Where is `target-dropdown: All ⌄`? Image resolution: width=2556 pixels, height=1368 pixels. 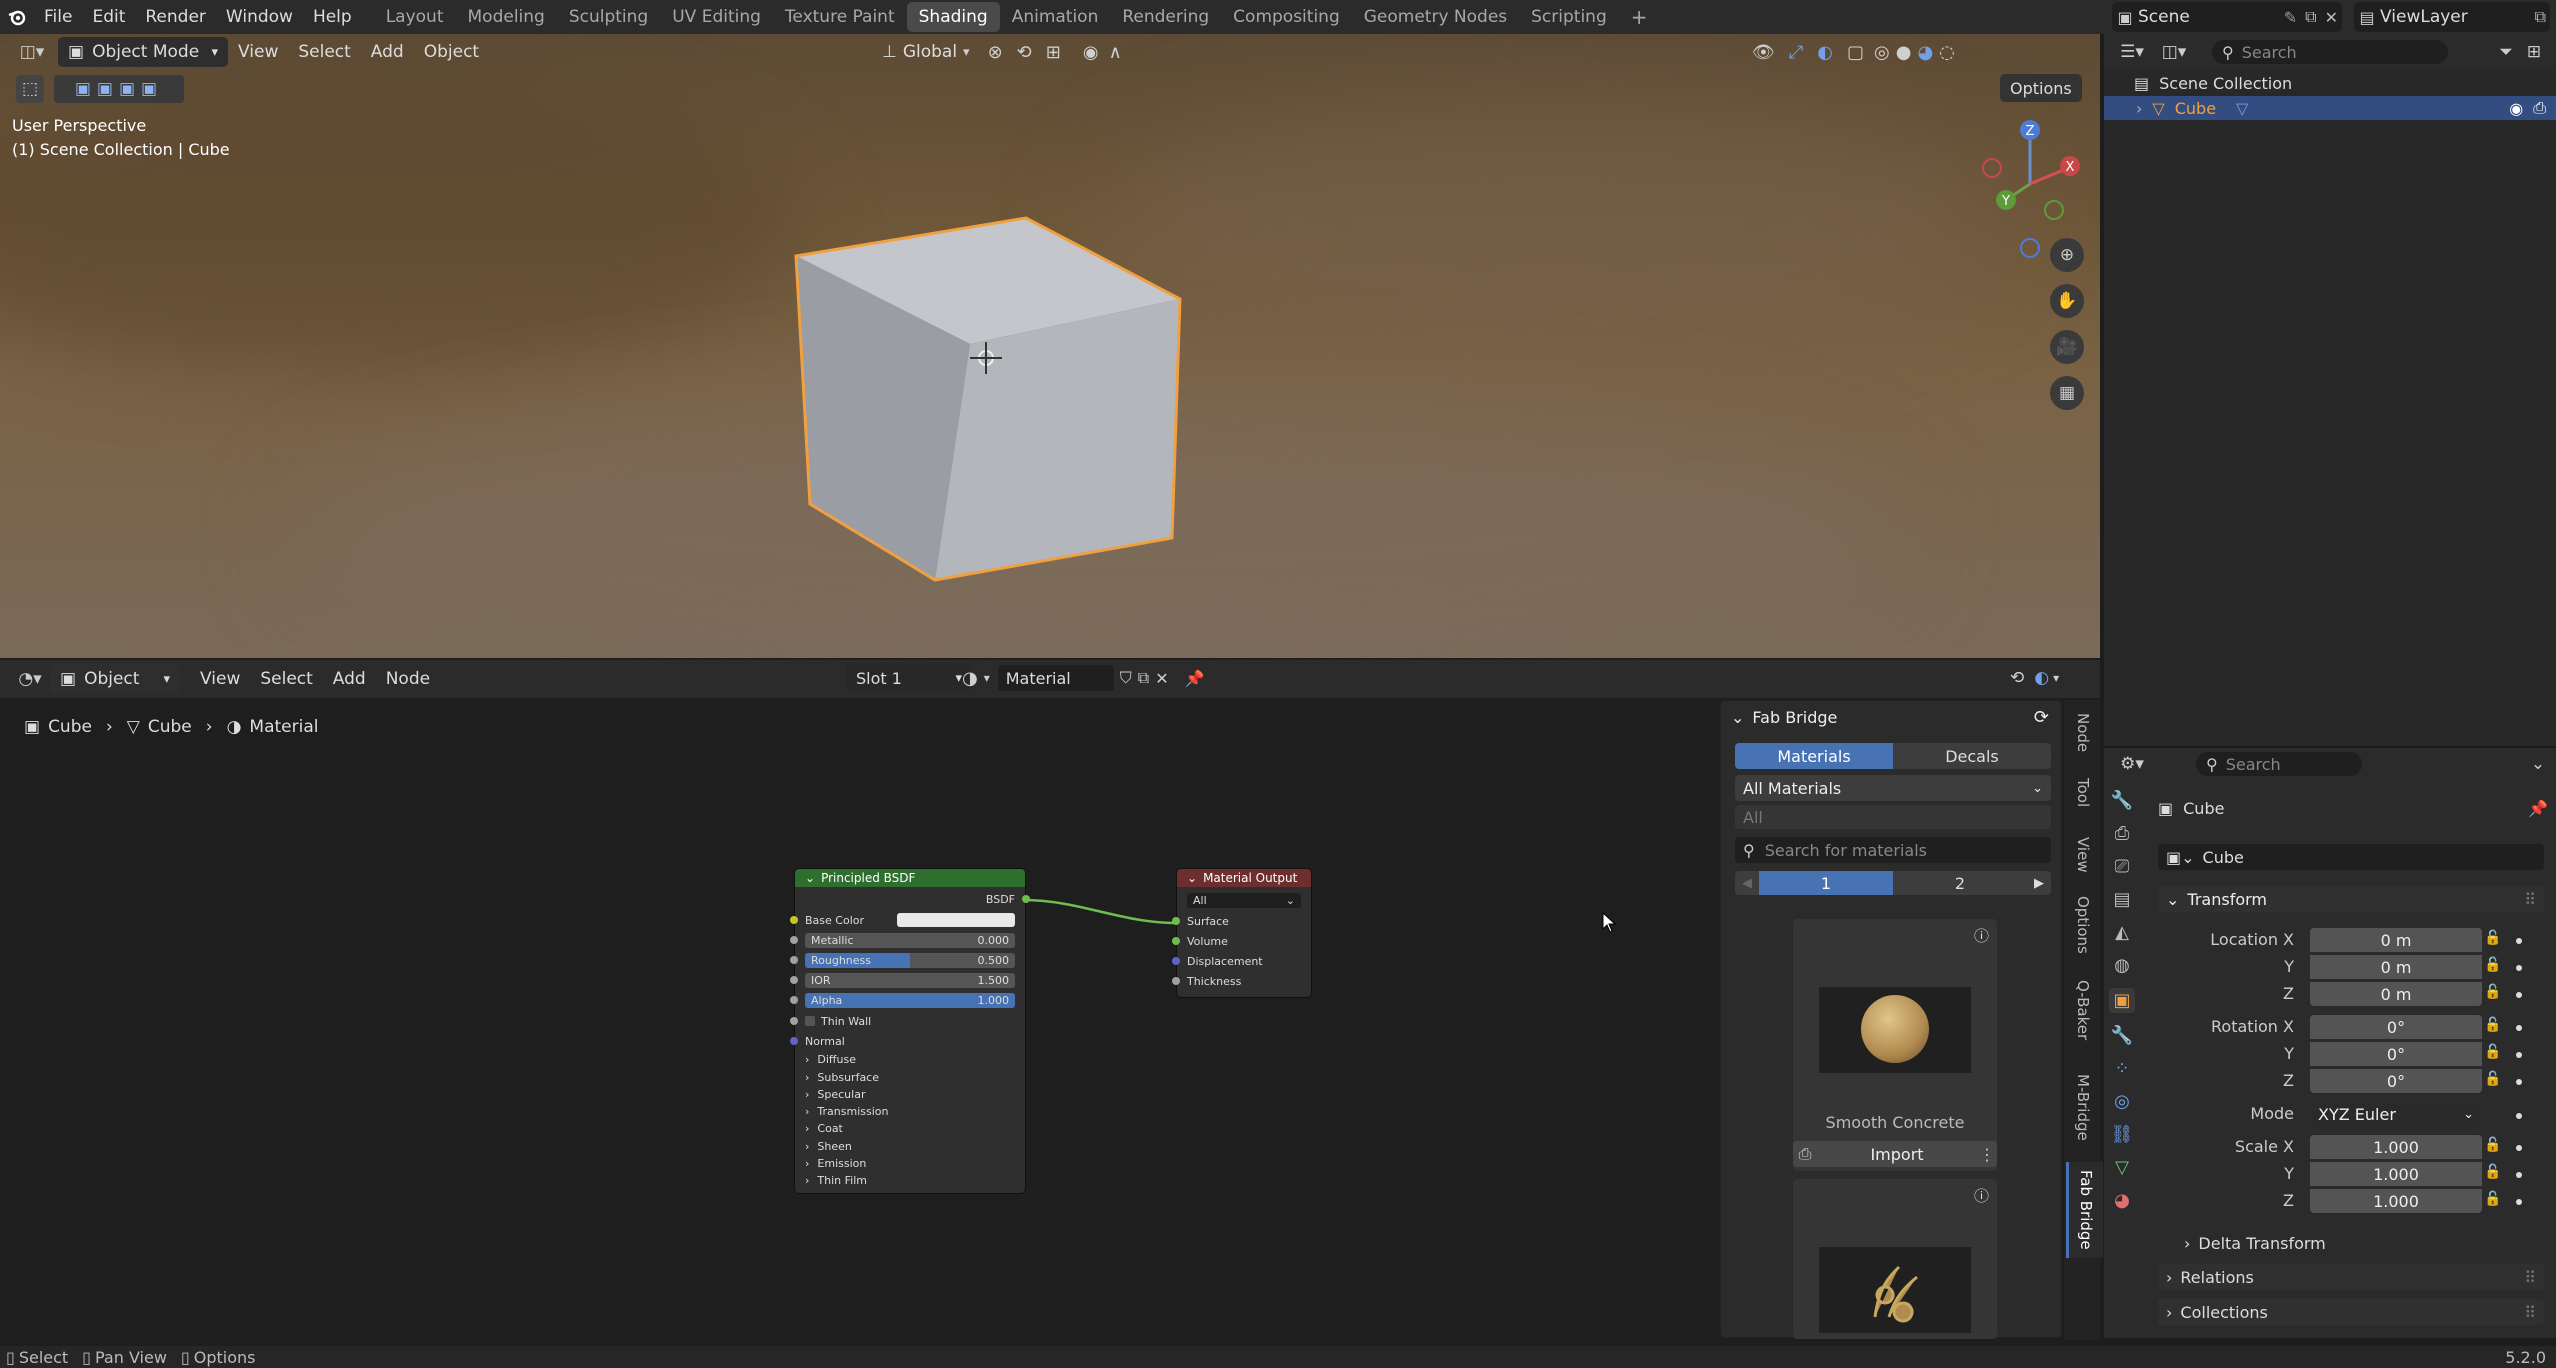 target-dropdown: All ⌄ is located at coordinates (1244, 900).